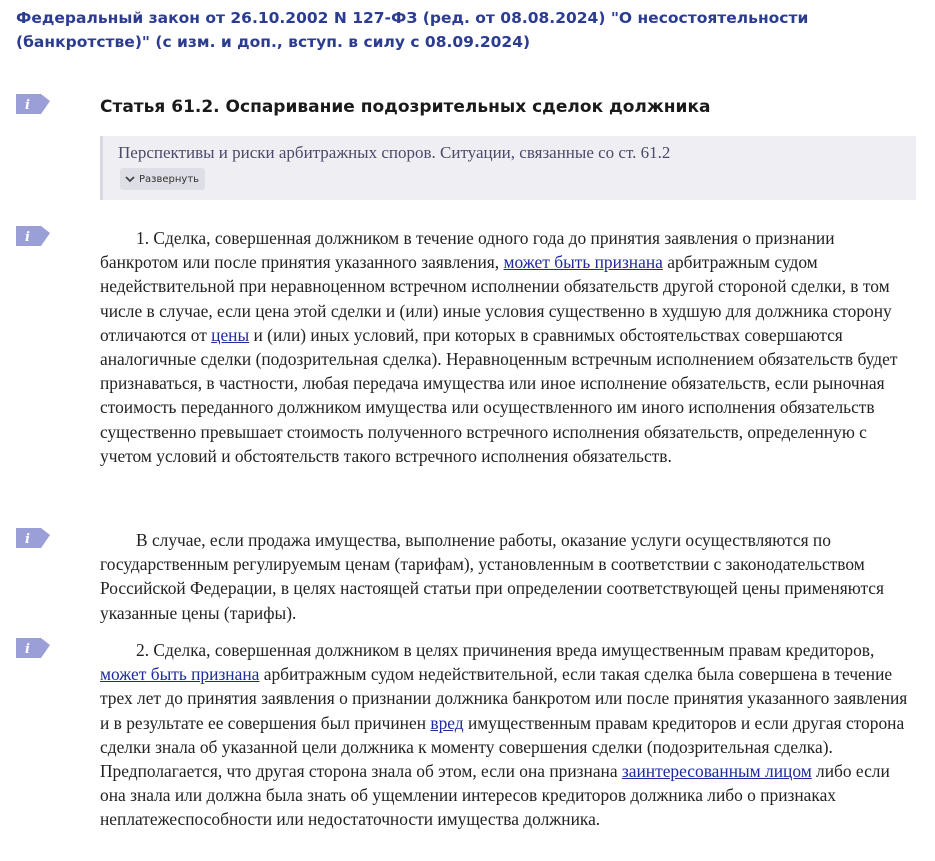 The image size is (935, 861). Describe the element at coordinates (230, 335) in the screenshot. I see `link-prices: цены` at that location.